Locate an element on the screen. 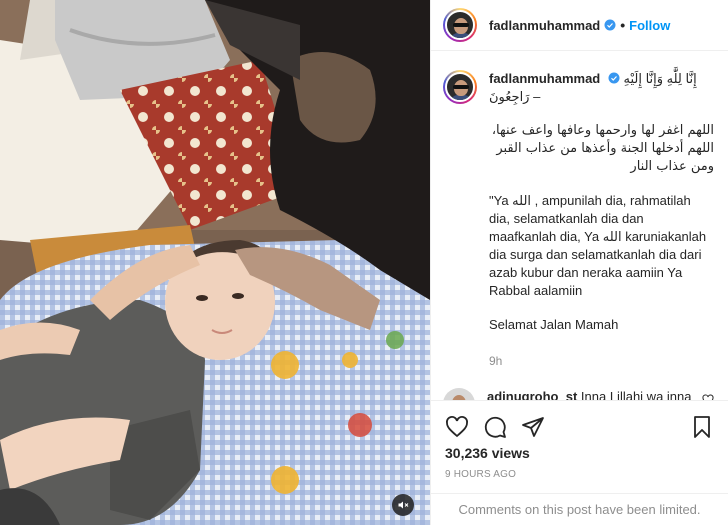 The image size is (728, 525). author-username: fadlanmuhammad is located at coordinates (544, 25).